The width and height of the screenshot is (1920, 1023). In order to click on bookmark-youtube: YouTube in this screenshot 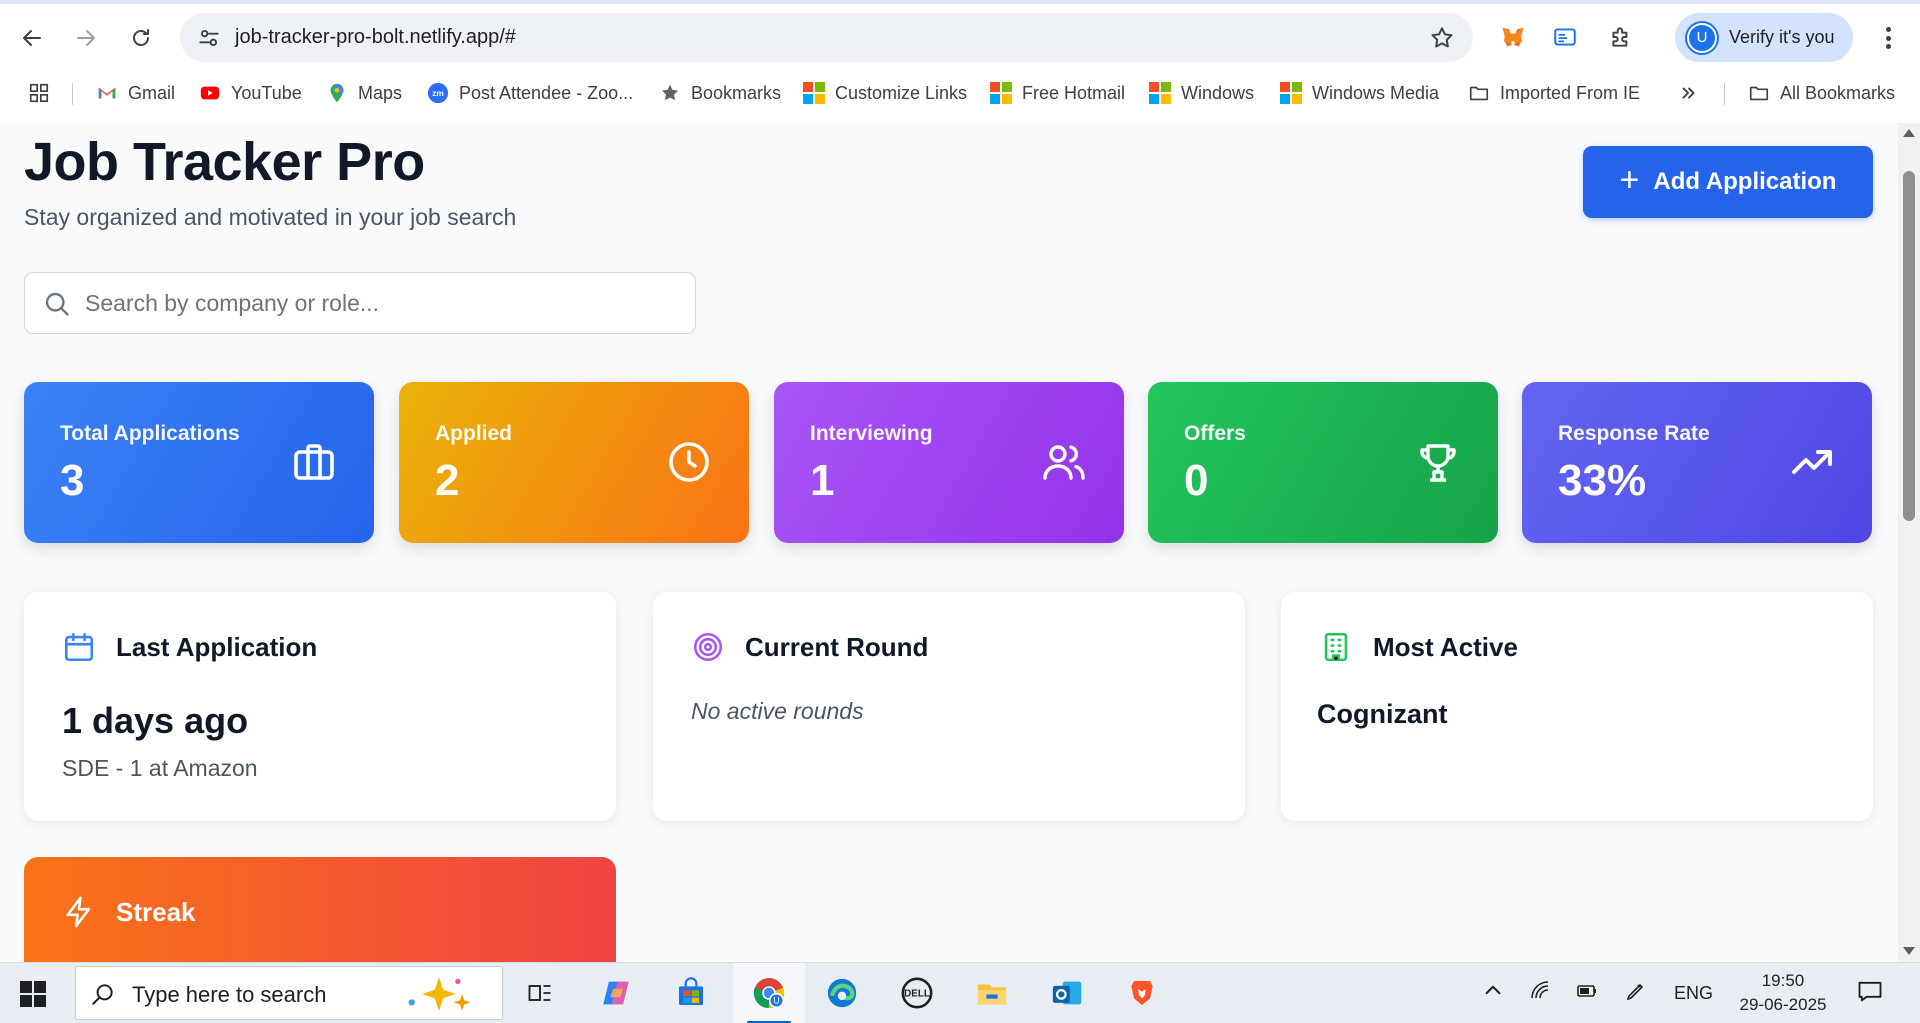, I will do `click(250, 93)`.